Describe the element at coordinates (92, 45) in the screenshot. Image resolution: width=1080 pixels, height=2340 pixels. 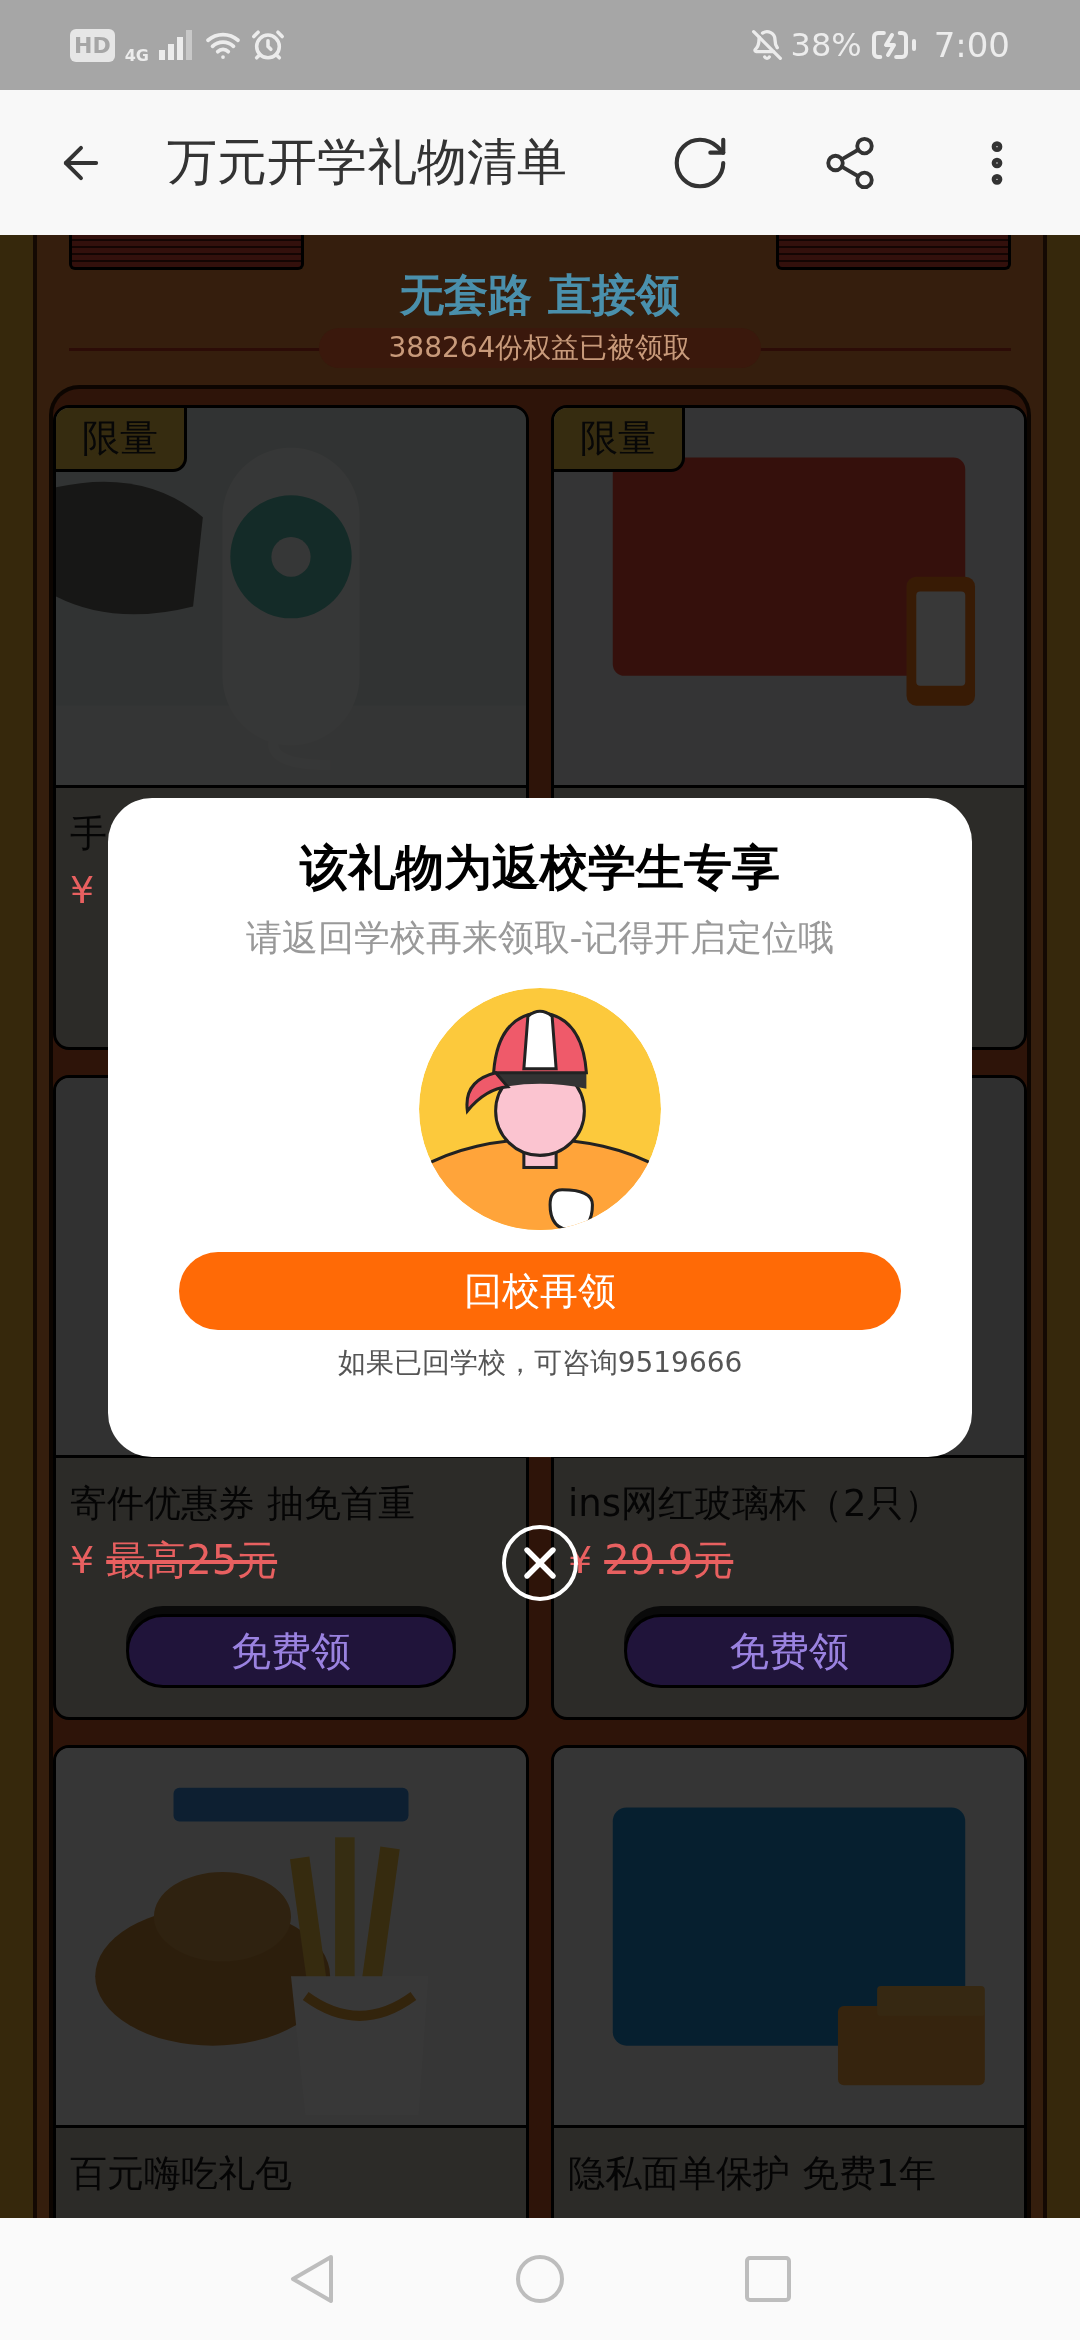
I see `hd-badge: HD` at that location.